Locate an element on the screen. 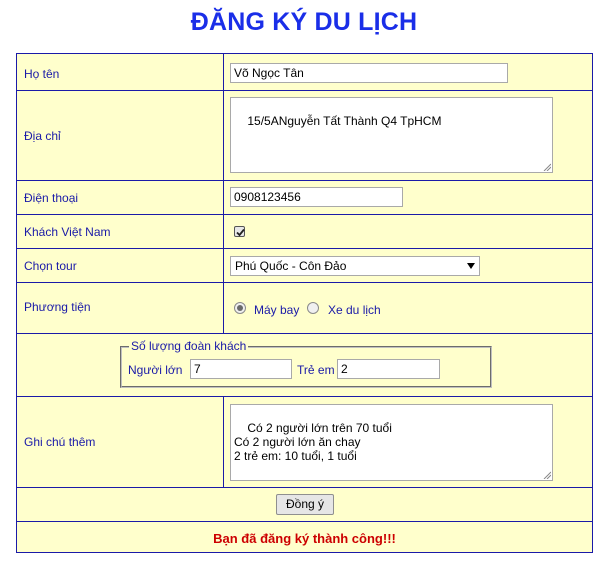 This screenshot has width=608, height=569. page-title: ĐĂNG KÝ DU LỊCH is located at coordinates (304, 22).